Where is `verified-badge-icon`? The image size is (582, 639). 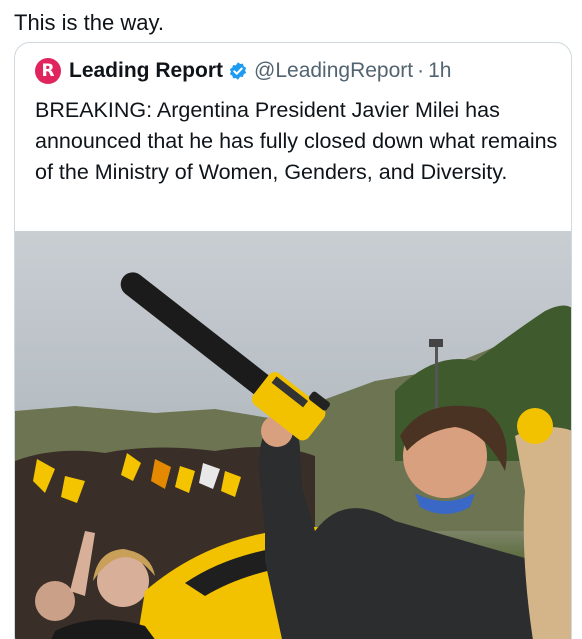
verified-badge-icon is located at coordinates (238, 71).